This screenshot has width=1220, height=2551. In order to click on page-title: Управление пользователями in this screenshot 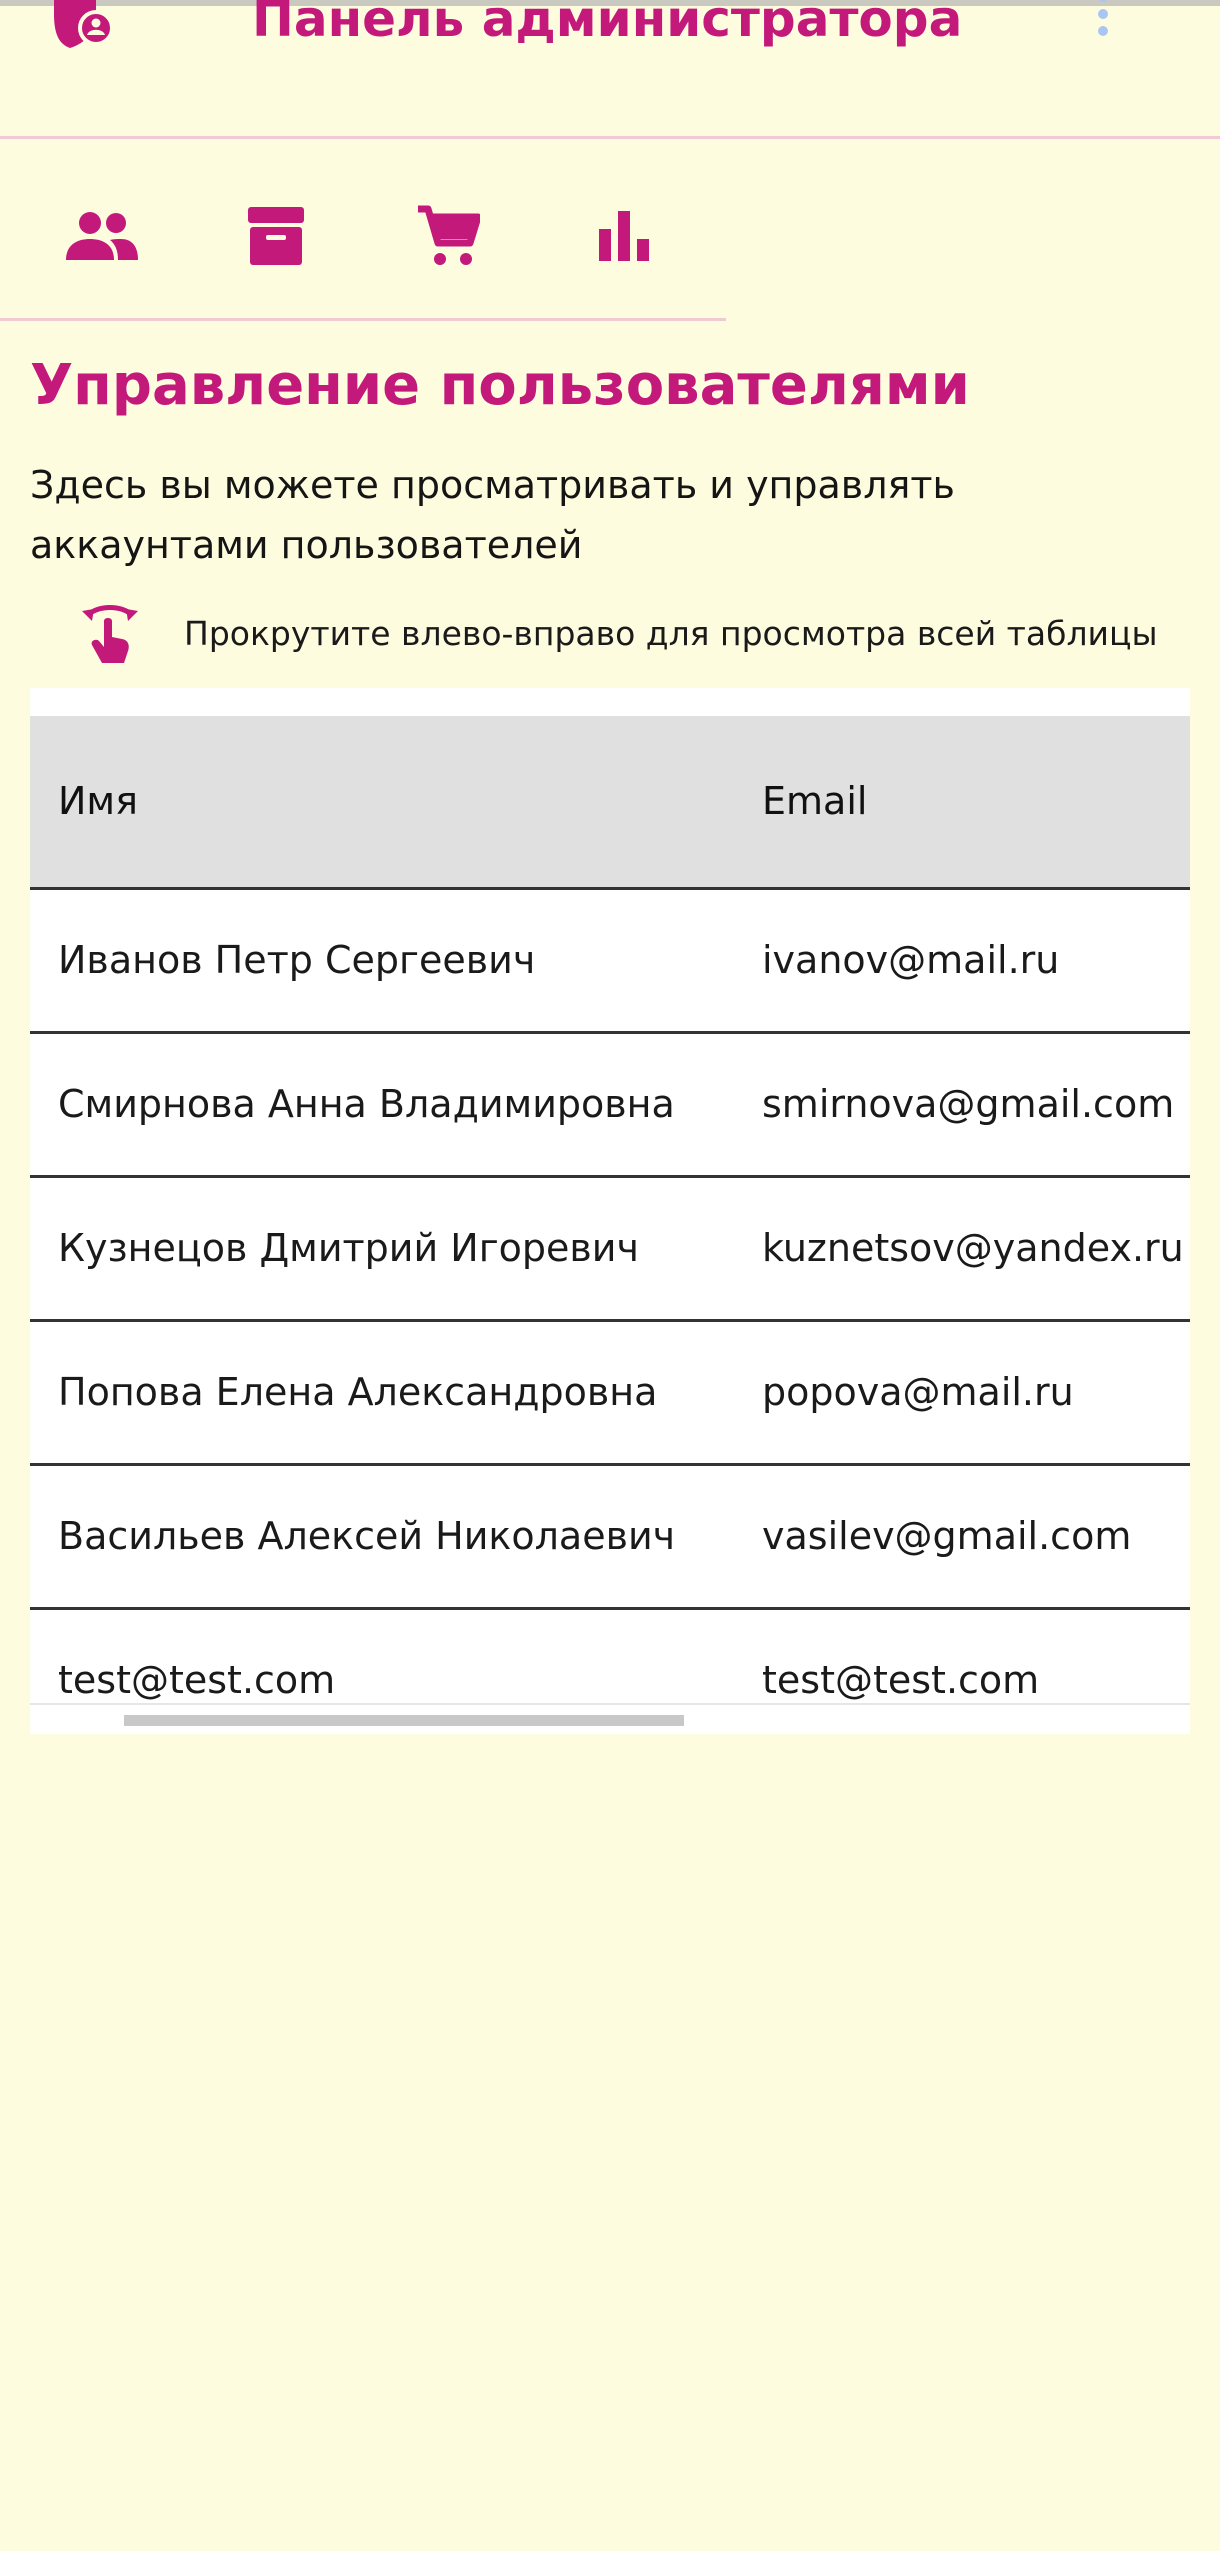, I will do `click(500, 385)`.